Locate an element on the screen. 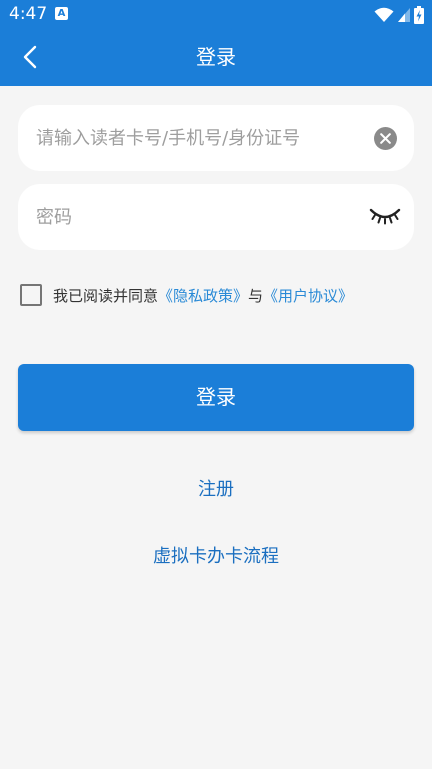 Image resolution: width=432 pixels, height=769 pixels. agree-checkbox is located at coordinates (31, 295).